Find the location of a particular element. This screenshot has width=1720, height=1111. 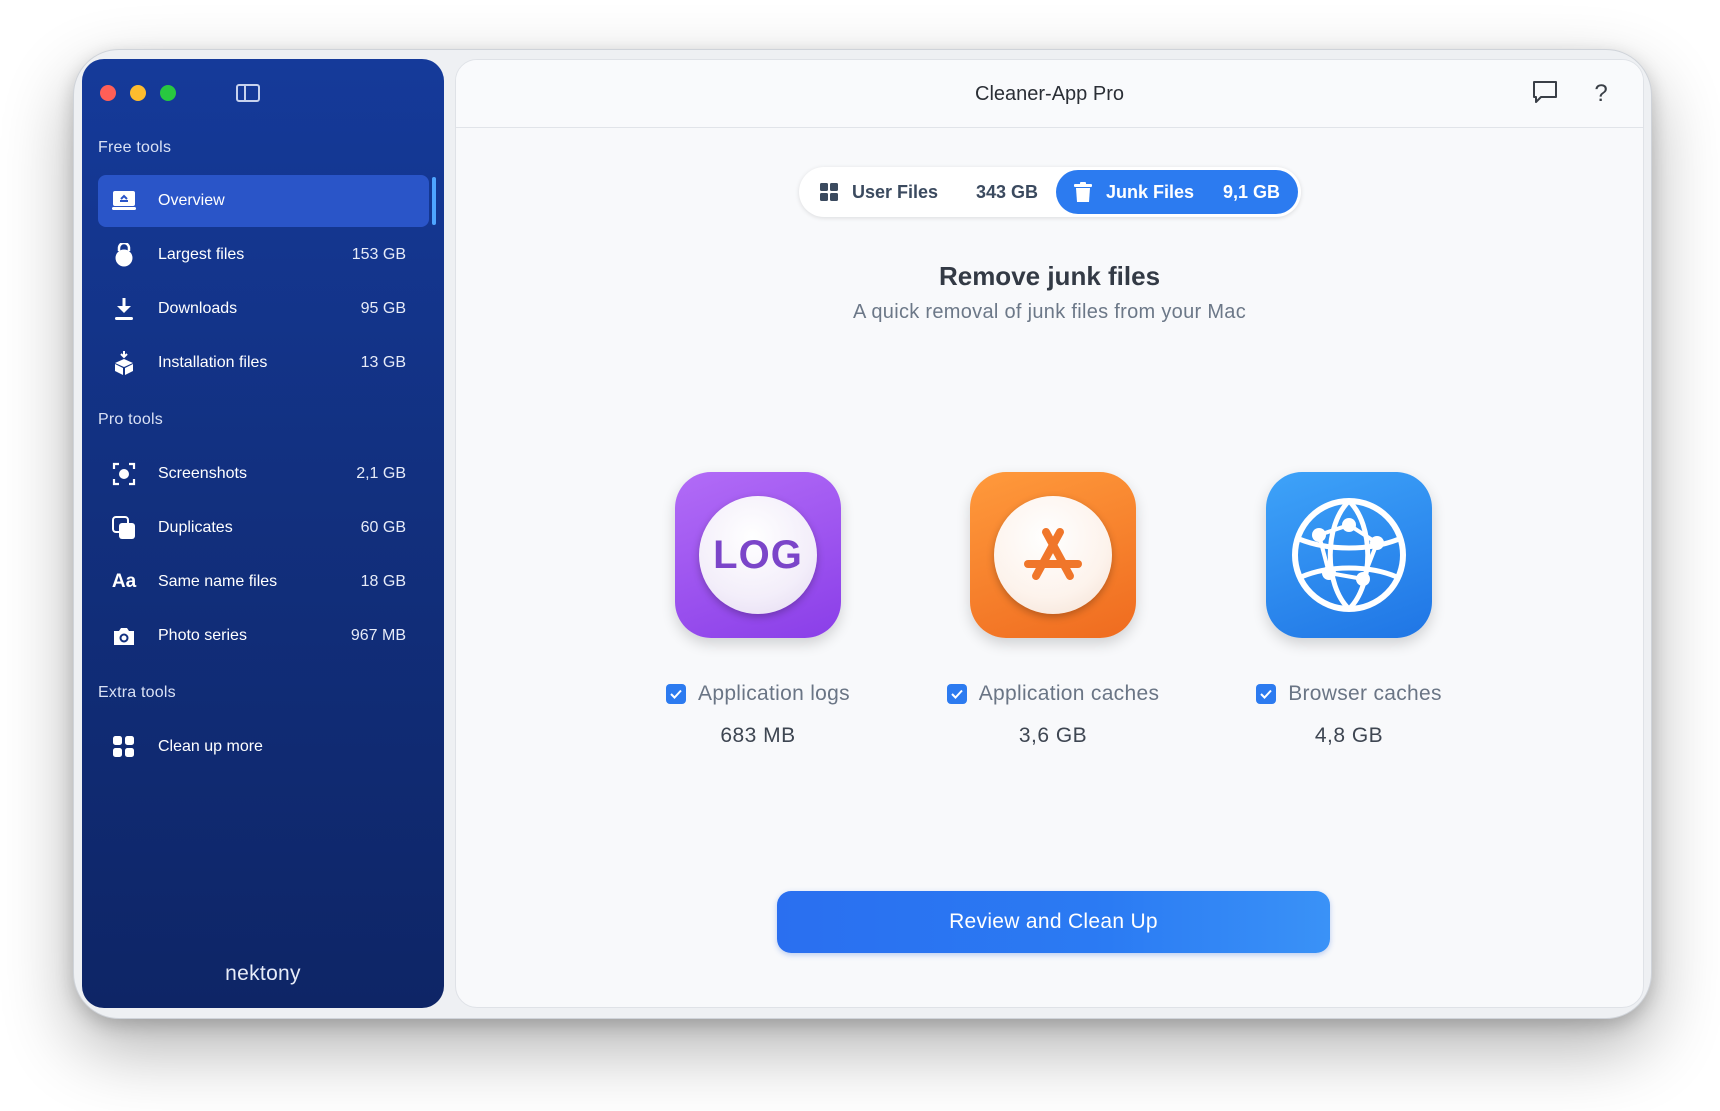

file-type-switch: User Files 343 GB Junk Files 9,1 GB is located at coordinates (1050, 192).